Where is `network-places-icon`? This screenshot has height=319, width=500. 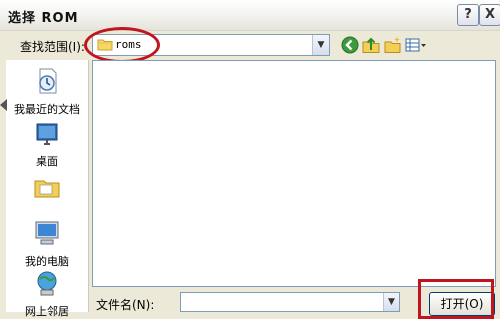 network-places-icon is located at coordinates (47, 286).